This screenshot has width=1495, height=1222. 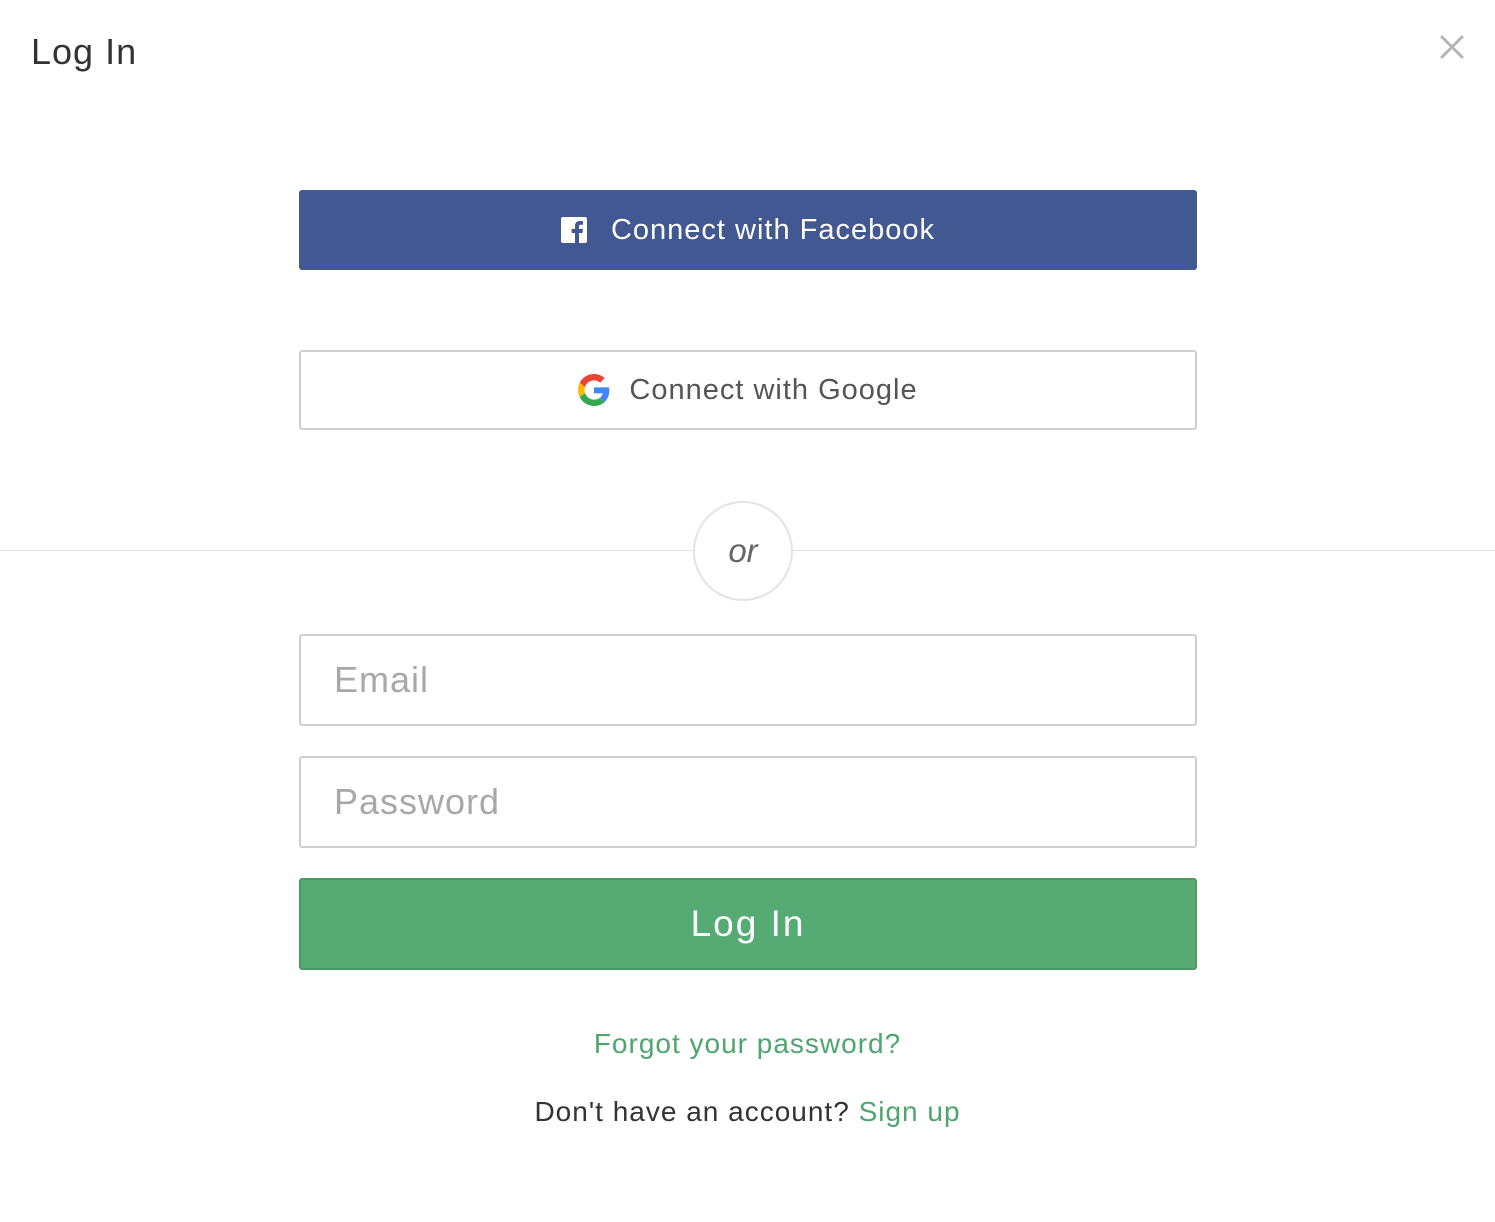 I want to click on signup-prompt: Don't have an account? Sign up, so click(x=747, y=1112).